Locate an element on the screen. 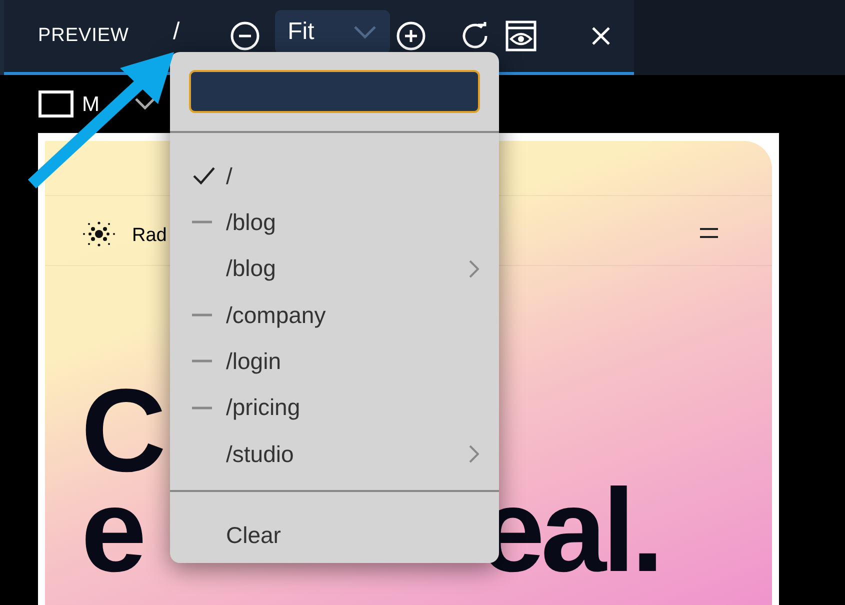  zoom-select: Fit is located at coordinates (332, 32).